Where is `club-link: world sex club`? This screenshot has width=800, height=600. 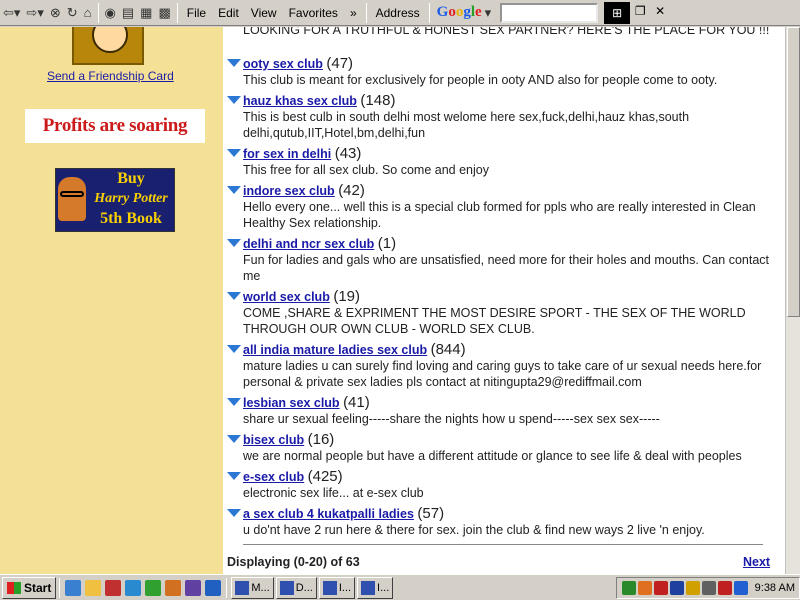
club-link: world sex club is located at coordinates (286, 297).